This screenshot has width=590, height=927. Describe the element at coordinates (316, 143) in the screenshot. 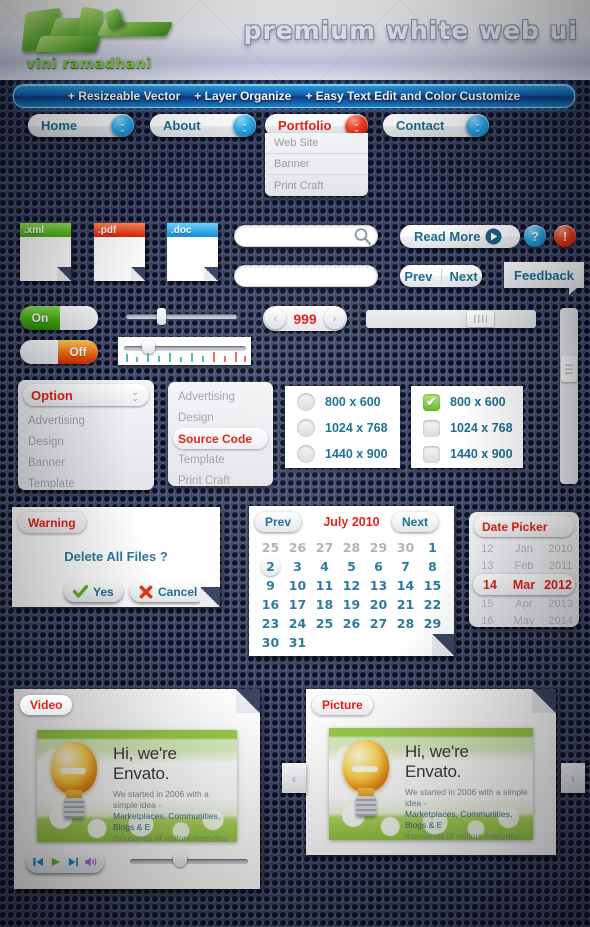

I see `dropdown-item-web-site: Web Site` at that location.